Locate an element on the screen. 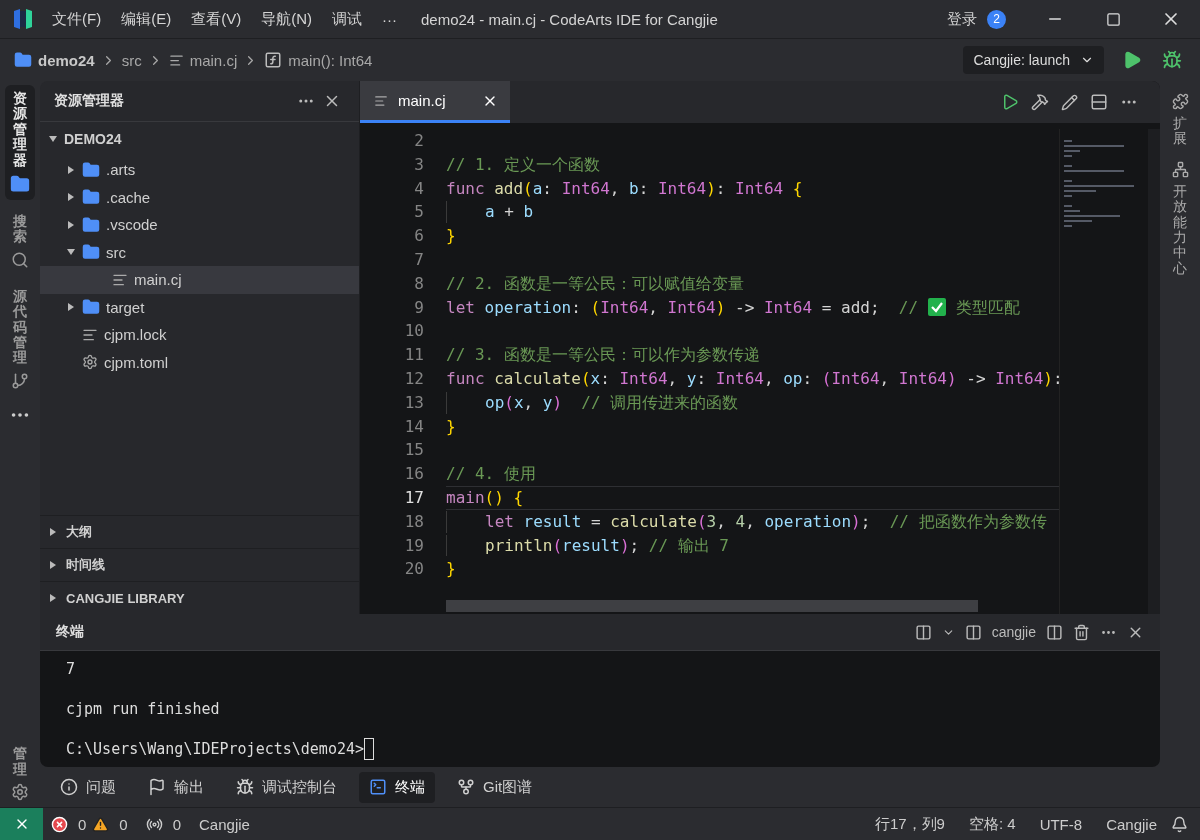  code-line: op(x, y) // 调用传进来的函数 is located at coordinates (752, 402).